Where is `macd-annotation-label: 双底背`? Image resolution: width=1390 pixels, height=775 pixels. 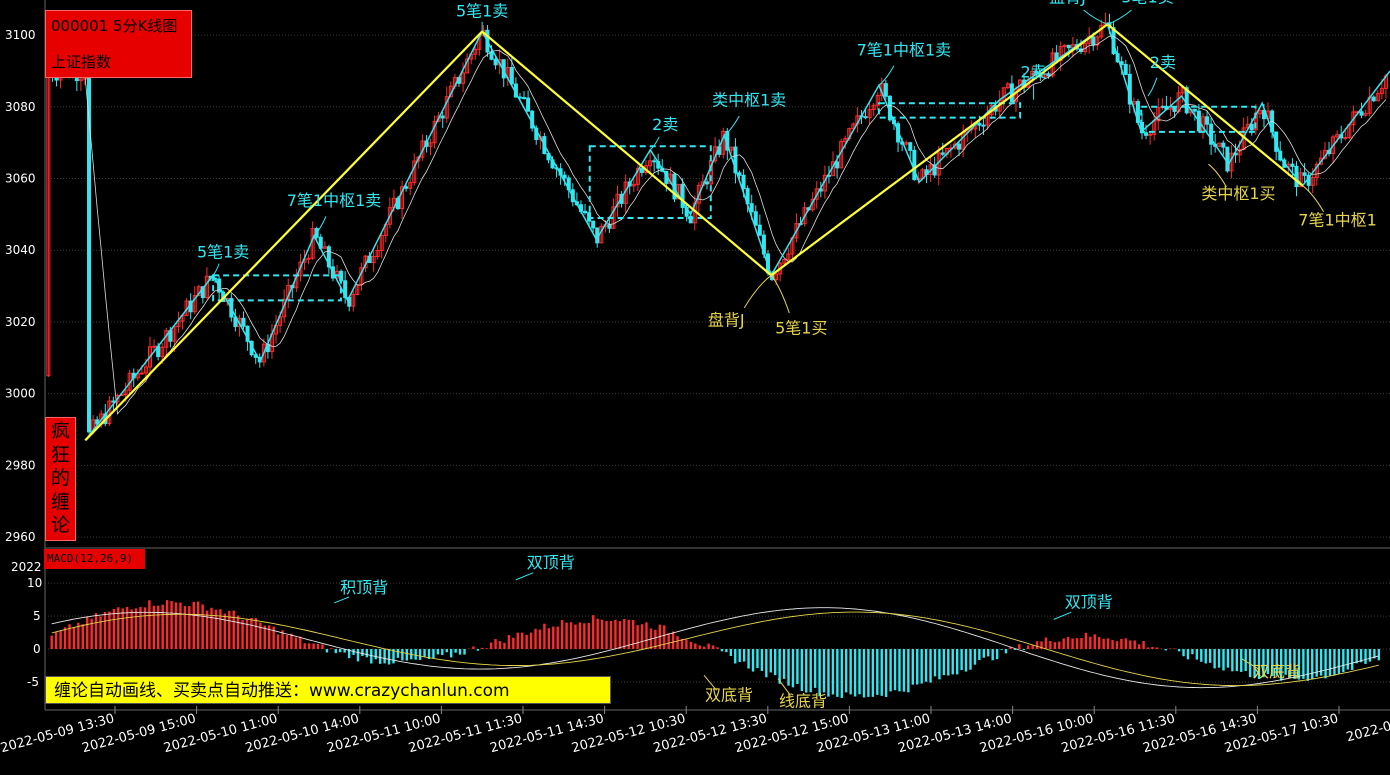
macd-annotation-label: 双底背 is located at coordinates (729, 694).